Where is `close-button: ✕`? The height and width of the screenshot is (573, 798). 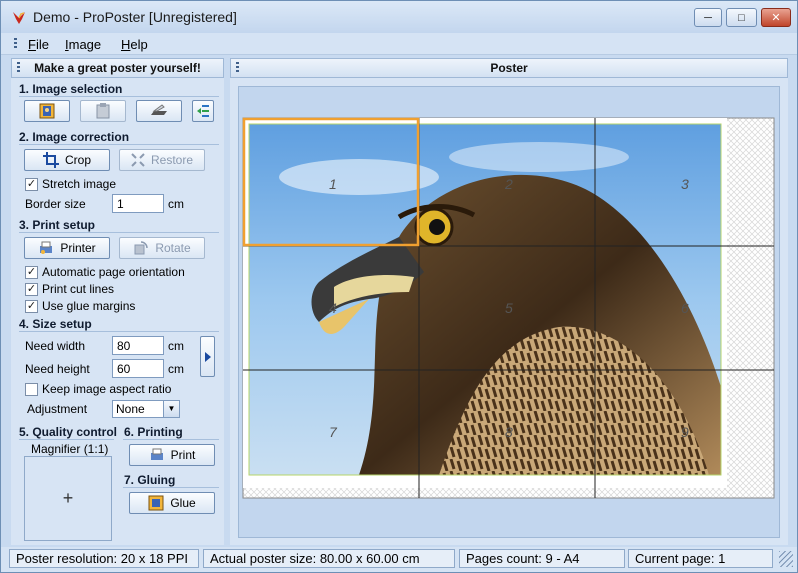
close-button: ✕ is located at coordinates (776, 17).